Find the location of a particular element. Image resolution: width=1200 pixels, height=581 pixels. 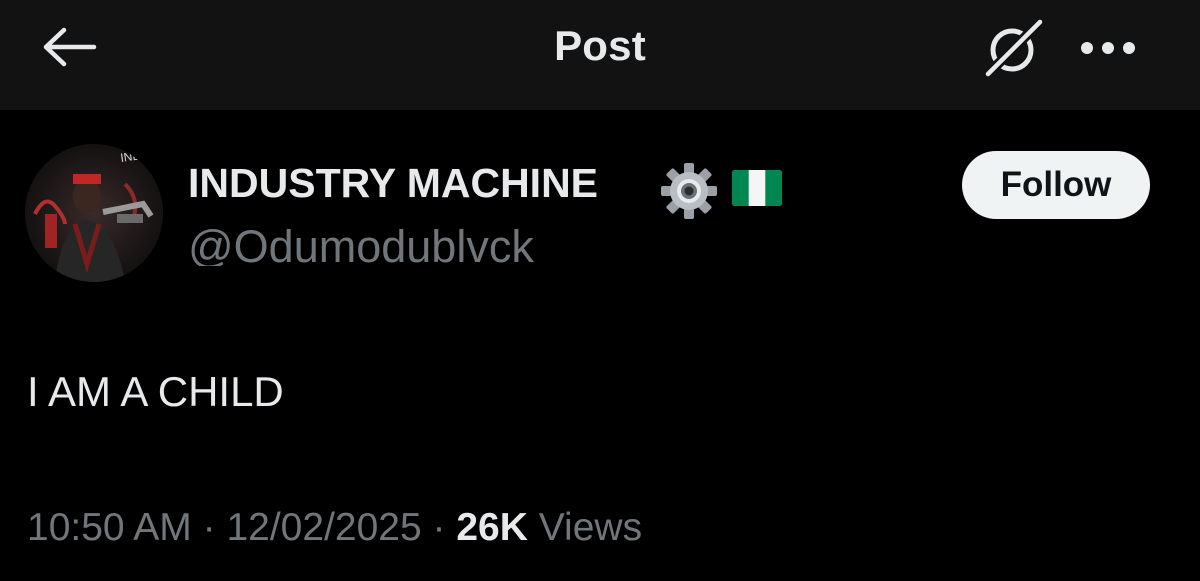

post-metadata: 10:50 AM · 12/02/2025 · 26K Views is located at coordinates (334, 528).